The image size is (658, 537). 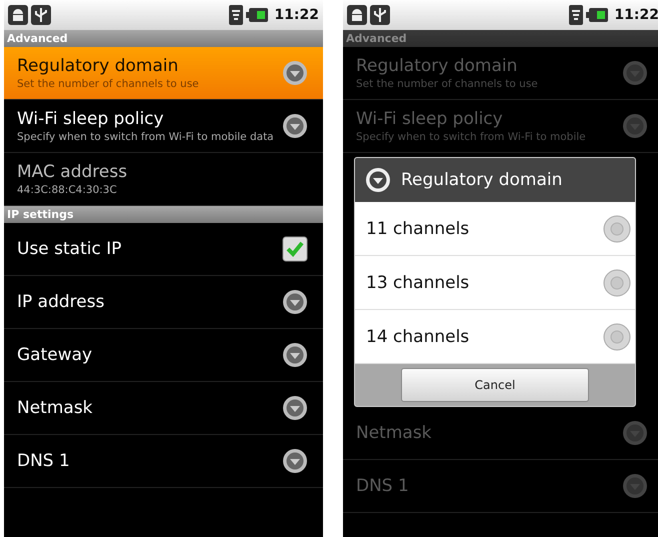 I want to click on preference-summary: Specify when to switch from Wi-Fi to mobile data, so click(x=146, y=137).